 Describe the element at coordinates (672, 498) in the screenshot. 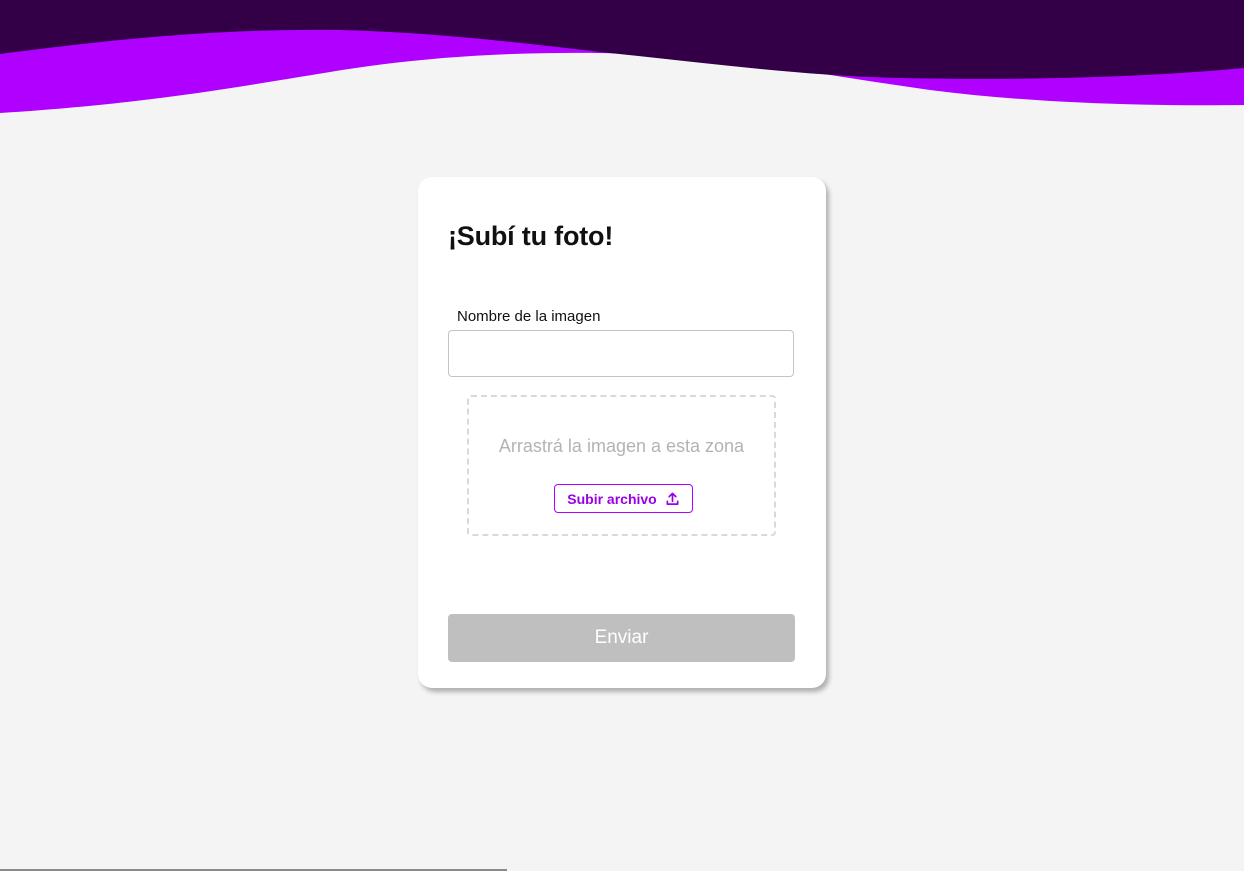

I see `upload-icon` at that location.